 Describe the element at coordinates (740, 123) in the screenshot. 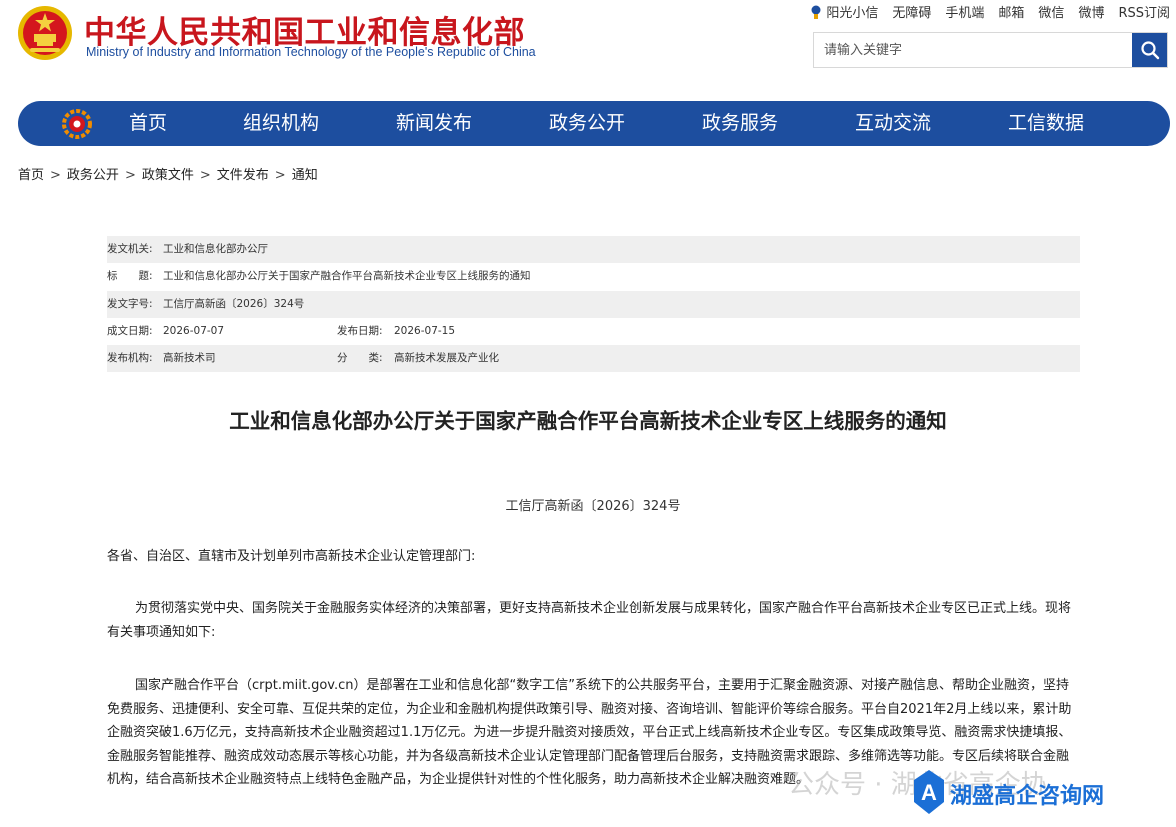

I see `nav-item-gov-services: 政务服务` at that location.